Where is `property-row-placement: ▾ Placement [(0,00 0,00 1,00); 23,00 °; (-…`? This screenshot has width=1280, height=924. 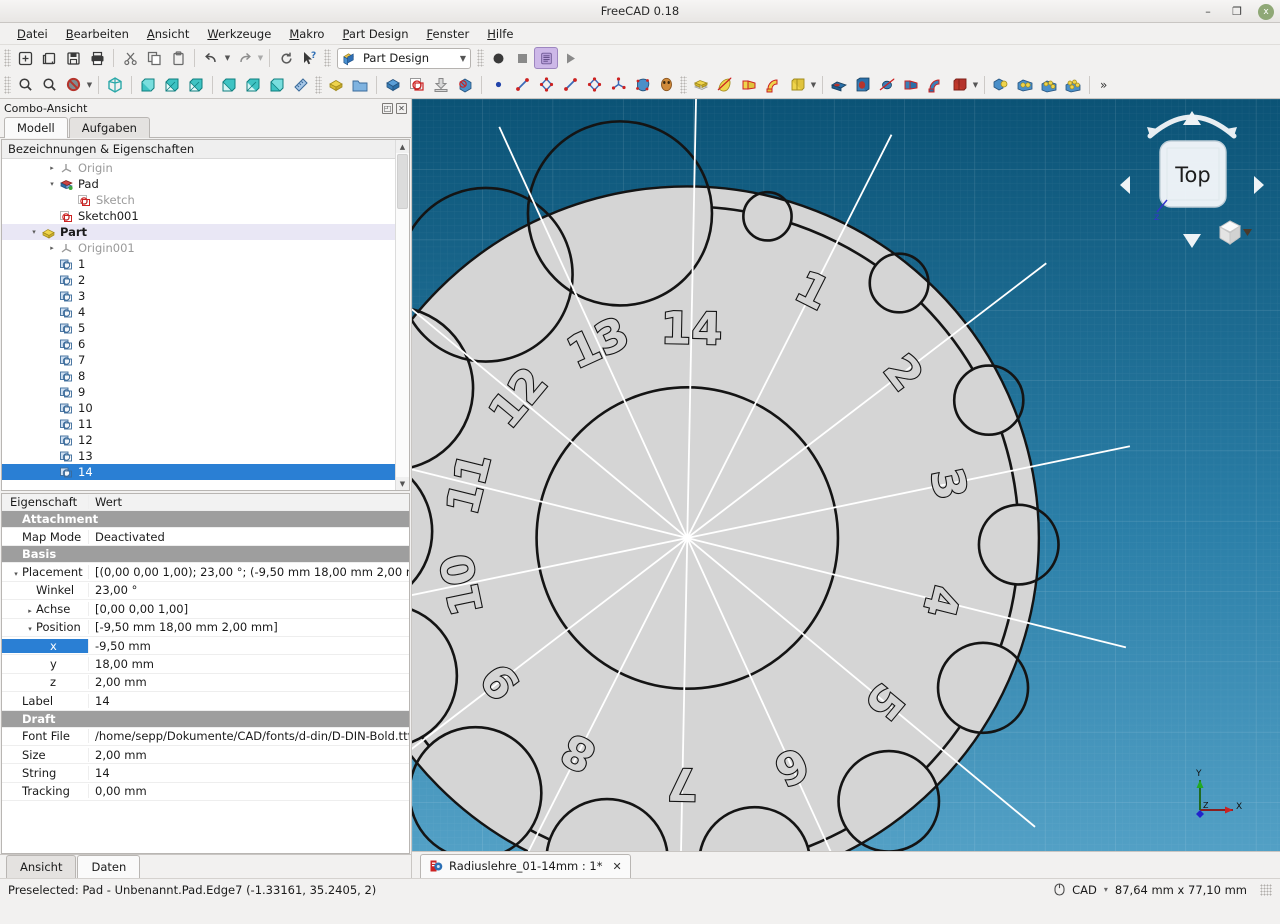 property-row-placement: ▾ Placement [(0,00 0,00 1,00); 23,00 °; (-… is located at coordinates (205, 572).